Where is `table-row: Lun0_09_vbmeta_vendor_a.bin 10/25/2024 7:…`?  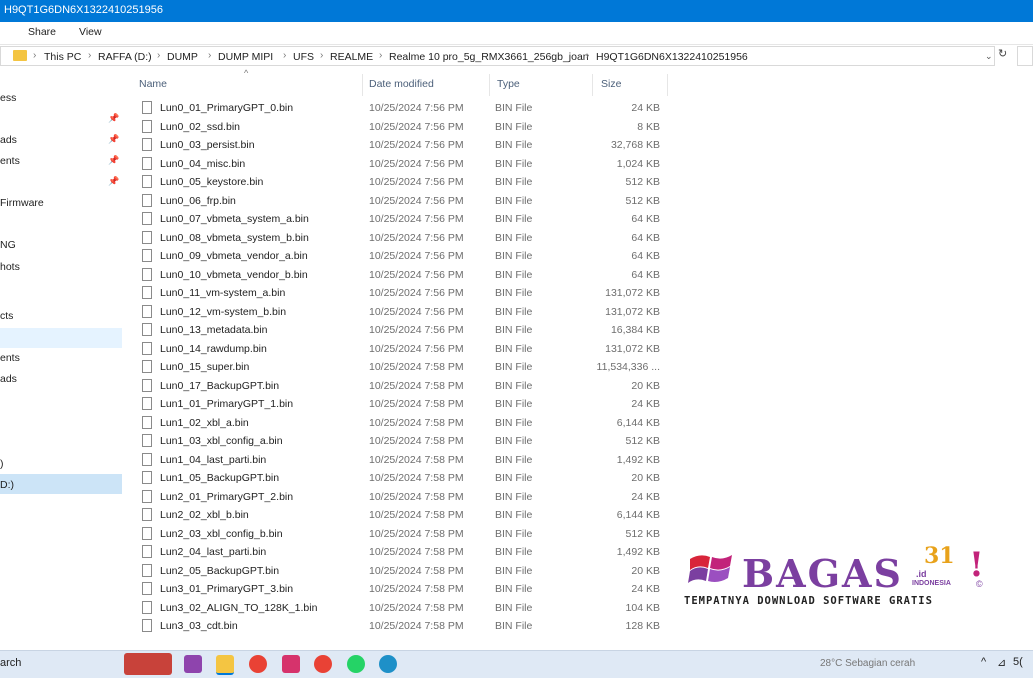 table-row: Lun0_09_vbmeta_vendor_a.bin 10/25/2024 7:… is located at coordinates (403, 256).